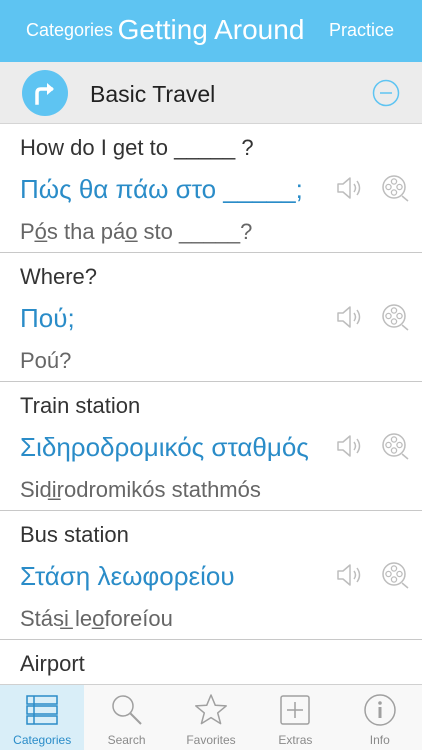 The image size is (422, 750). I want to click on plus-box-icon, so click(295, 710).